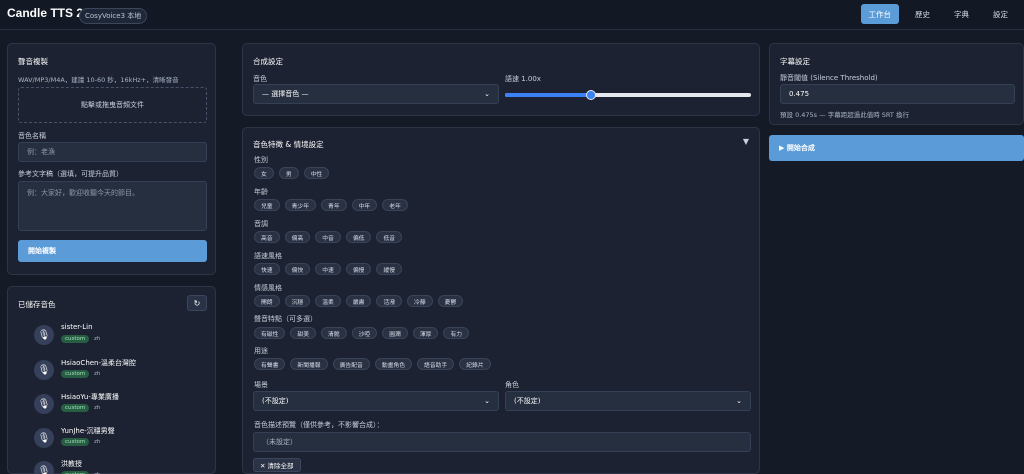 The width and height of the screenshot is (1024, 474). Describe the element at coordinates (942, 14) in the screenshot. I see `main-nav: 工作台 歷史 字典 設定` at that location.